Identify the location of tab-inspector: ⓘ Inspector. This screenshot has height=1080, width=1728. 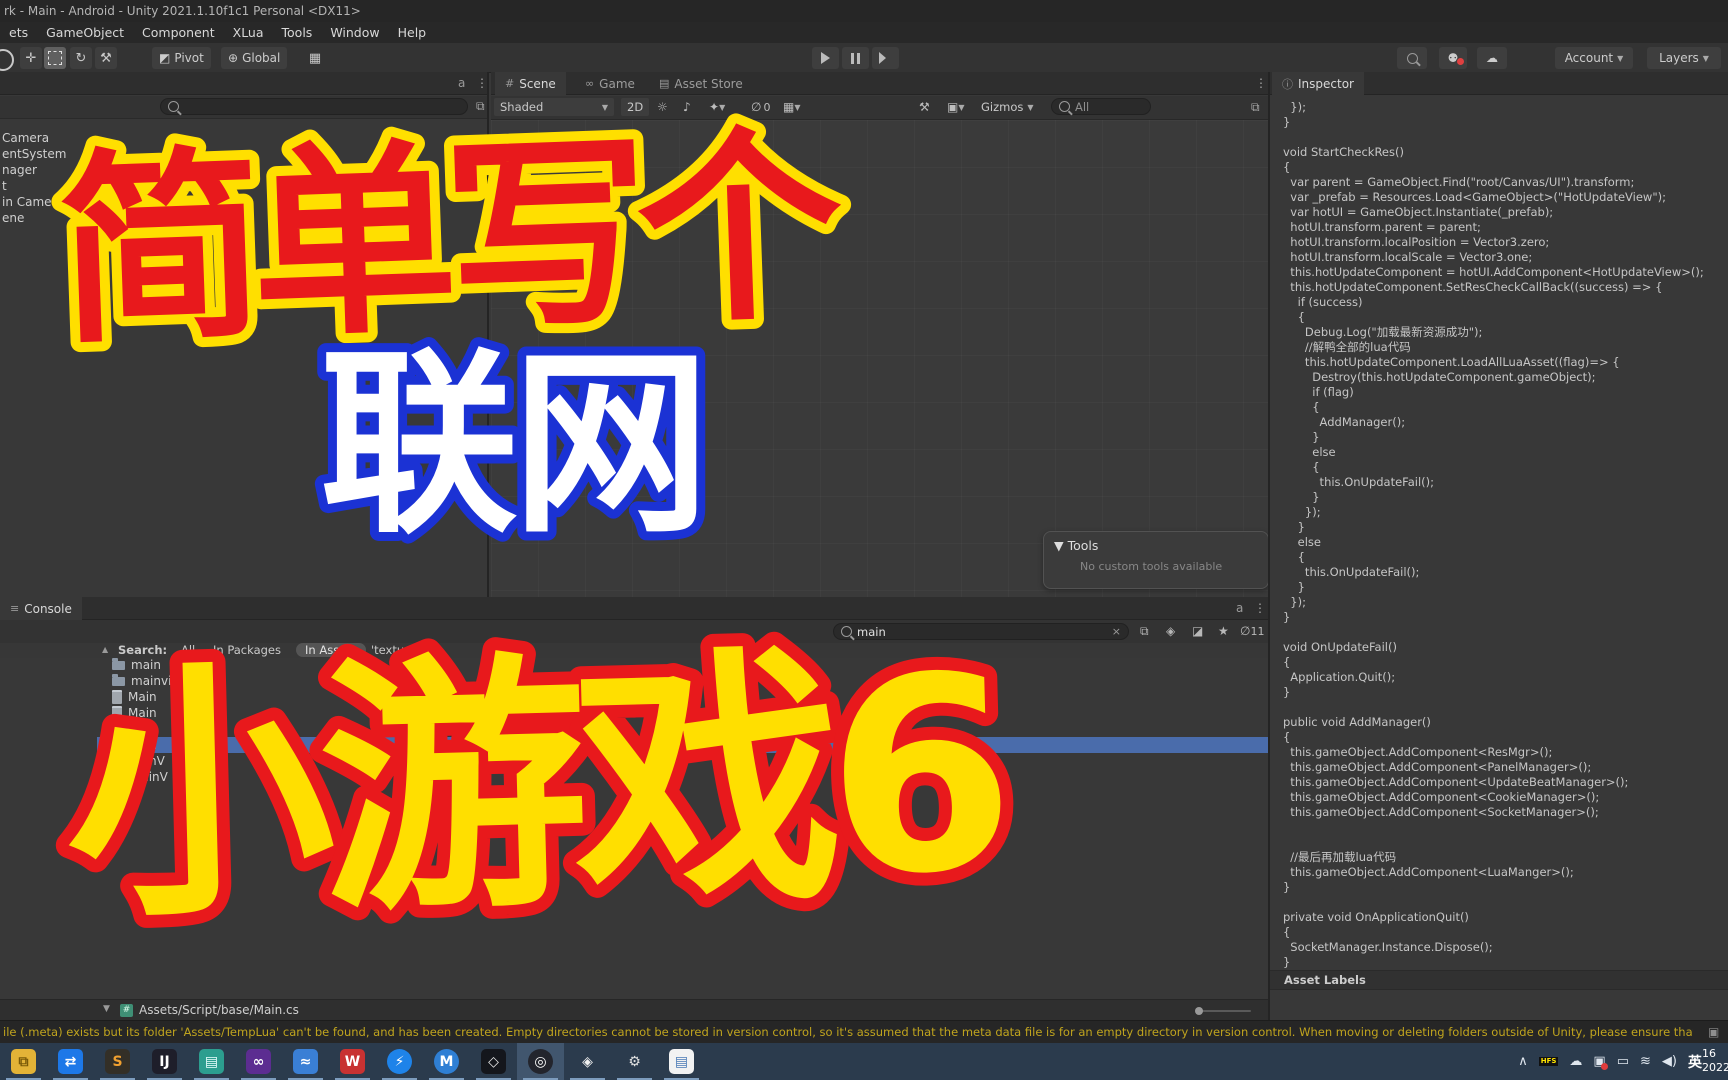
(1318, 83).